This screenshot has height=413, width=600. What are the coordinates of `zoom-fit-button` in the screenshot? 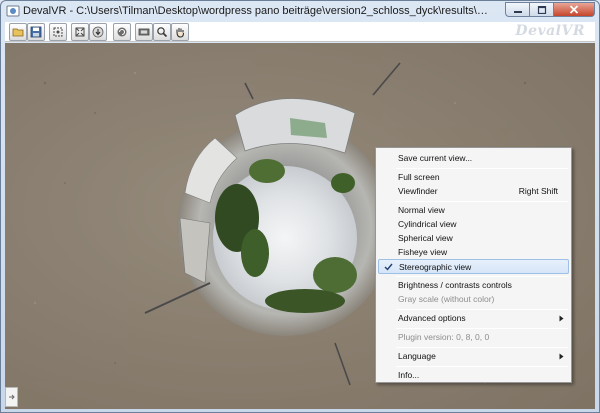 It's located at (80, 32).